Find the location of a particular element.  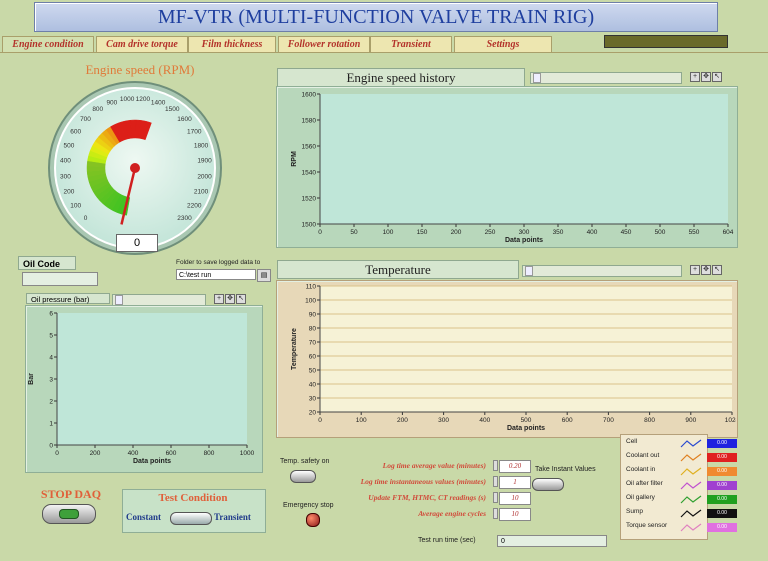

gauge-tick-label: 1000 is located at coordinates (127, 99).